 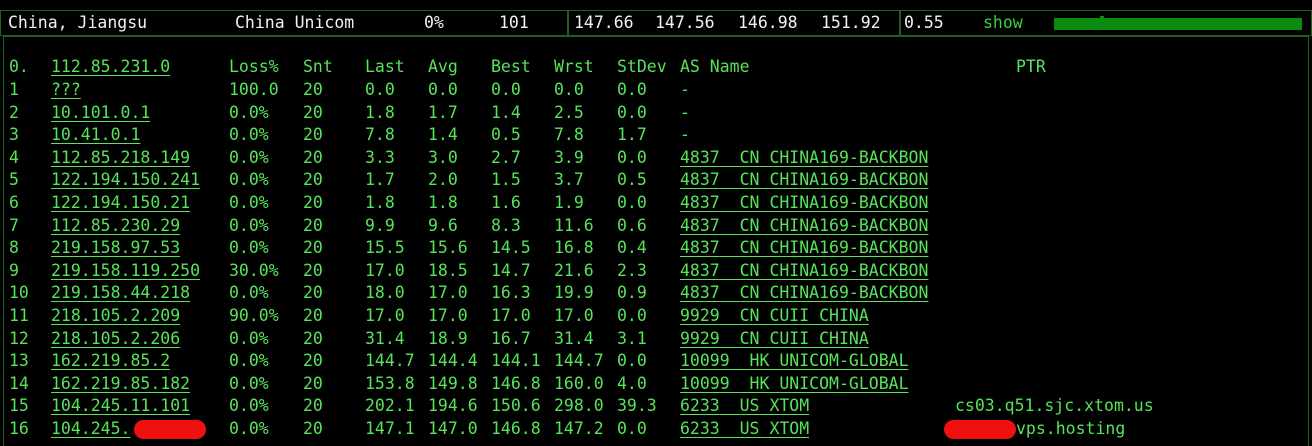 I want to click on hop-wrst: 19.9, so click(x=574, y=293).